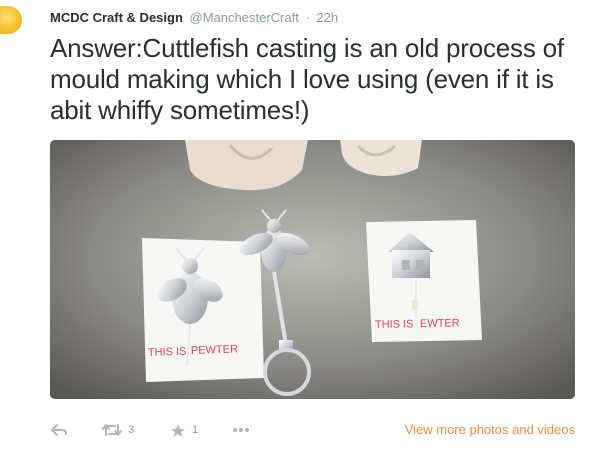 The image size is (593, 454). I want to click on screen-name: @ManchesterCraft, so click(244, 17).